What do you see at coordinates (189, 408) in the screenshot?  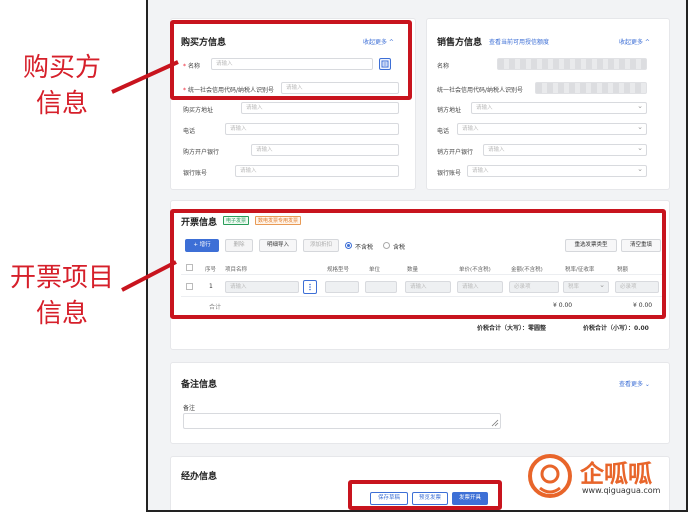 I see `remark-label: 备注` at bounding box center [189, 408].